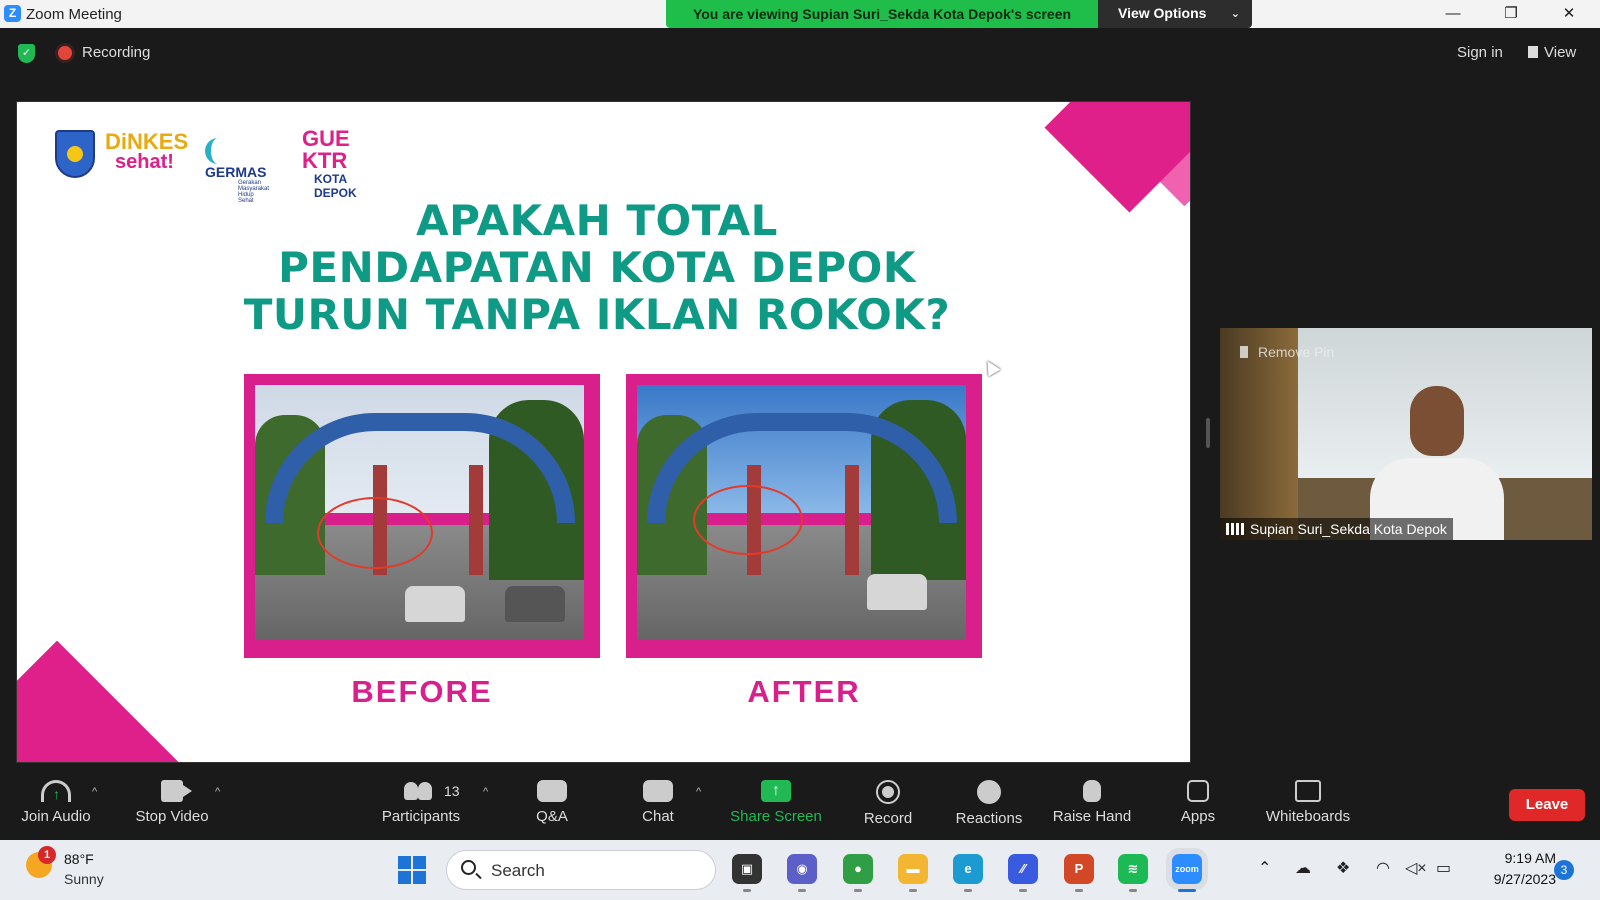  What do you see at coordinates (1569, 14) in the screenshot?
I see `close-button: ✕` at bounding box center [1569, 14].